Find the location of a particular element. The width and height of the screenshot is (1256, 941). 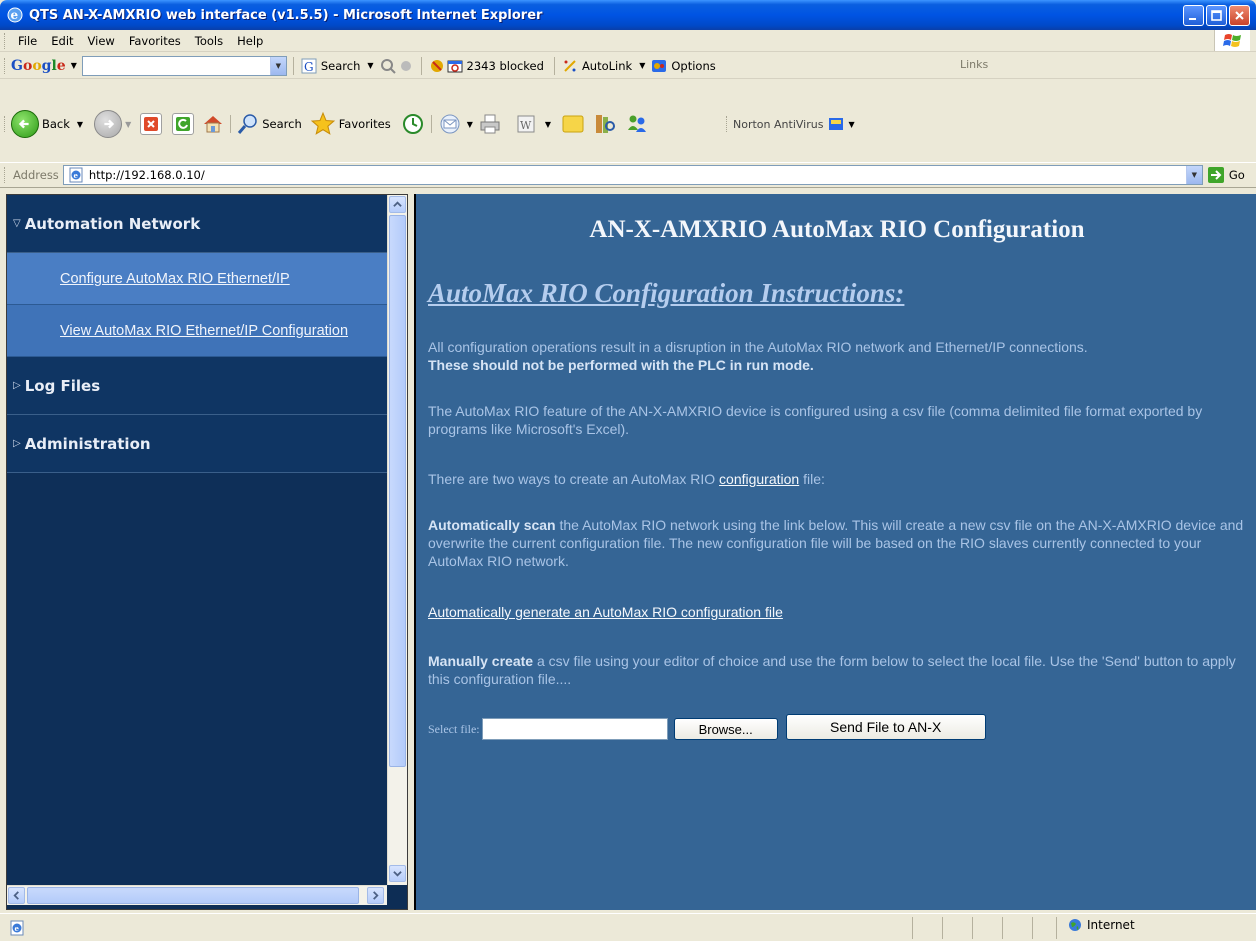

norton-icon is located at coordinates (836, 124).